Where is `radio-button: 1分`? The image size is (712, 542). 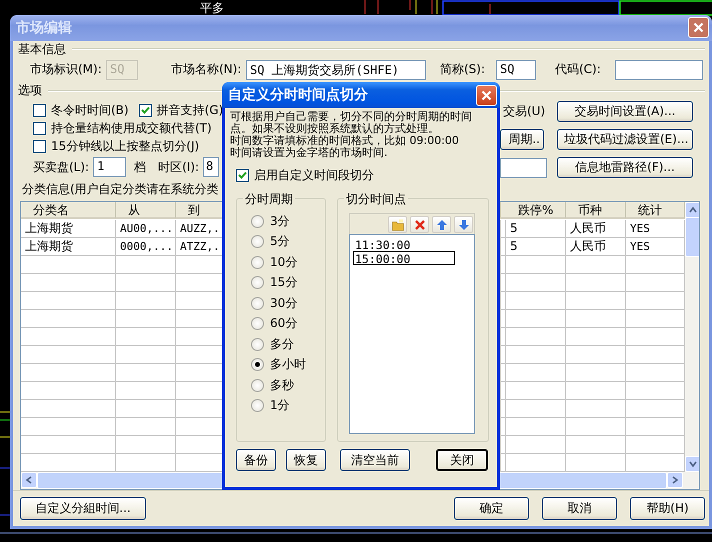
radio-button: 1分 is located at coordinates (288, 406).